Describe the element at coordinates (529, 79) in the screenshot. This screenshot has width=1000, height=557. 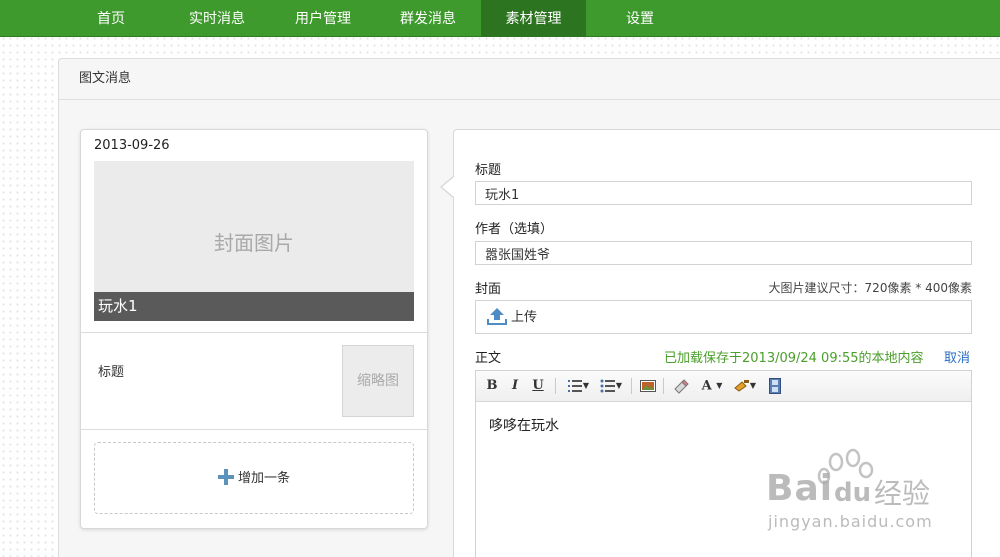
I see `panel-title: 图文消息` at that location.